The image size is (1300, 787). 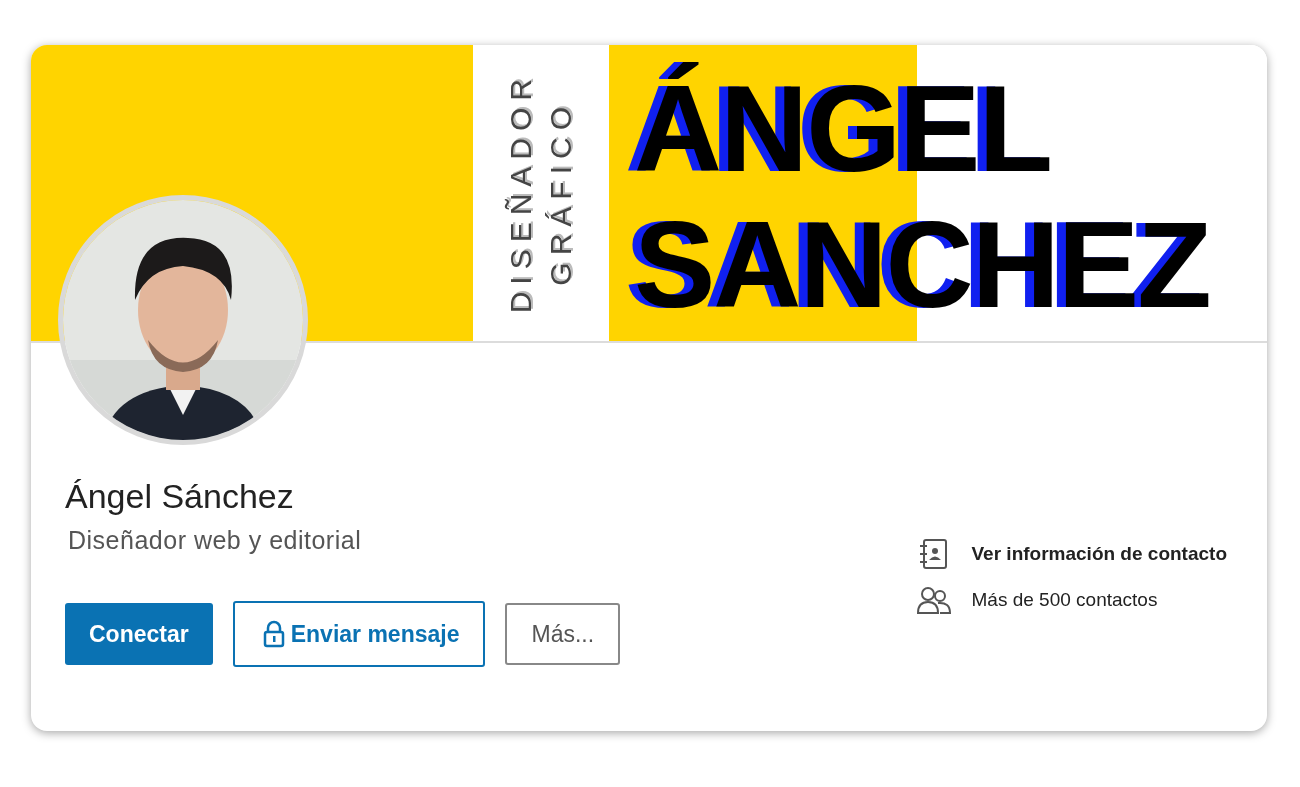 I want to click on message-button: Enviar mensaje, so click(x=359, y=634).